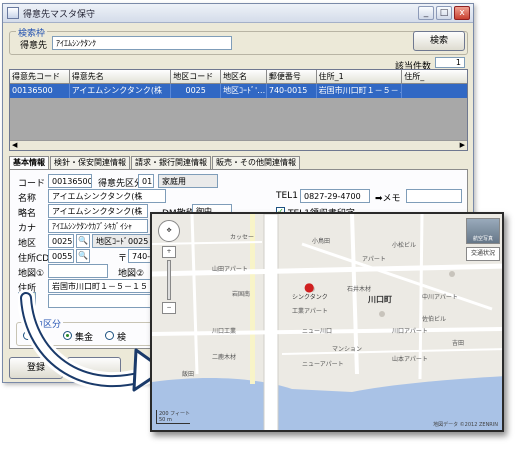 This screenshot has height=460, width=520. I want to click on area-search-icon: 🔍, so click(83, 241).